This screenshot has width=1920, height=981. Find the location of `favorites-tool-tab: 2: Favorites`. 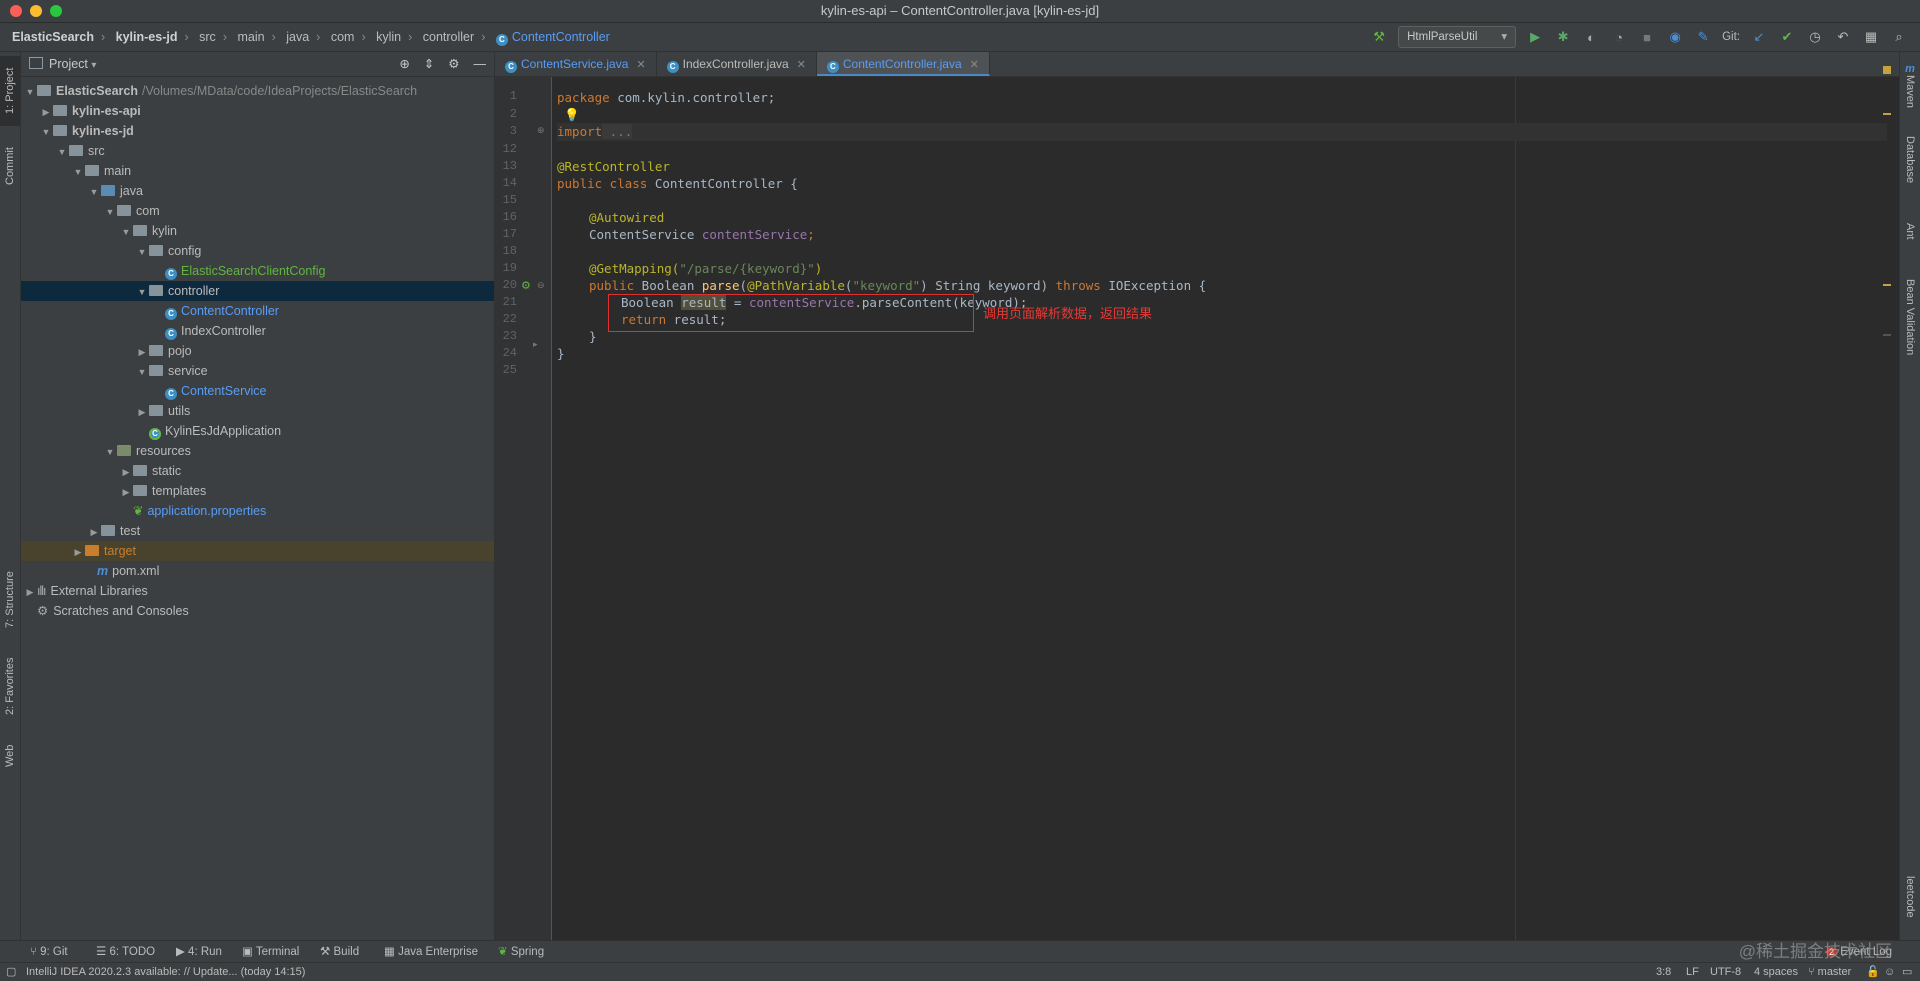

favorites-tool-tab: 2: Favorites is located at coordinates (10, 686).